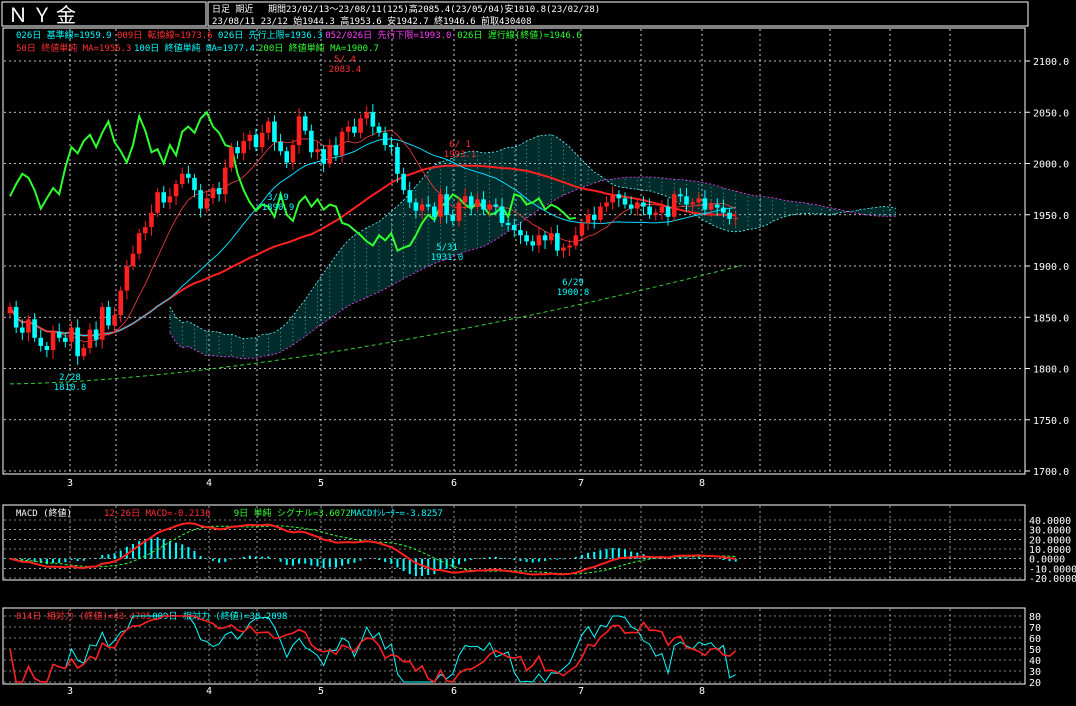 The image size is (1076, 706). I want to click on rsi-y-label: 80, so click(1035, 617).